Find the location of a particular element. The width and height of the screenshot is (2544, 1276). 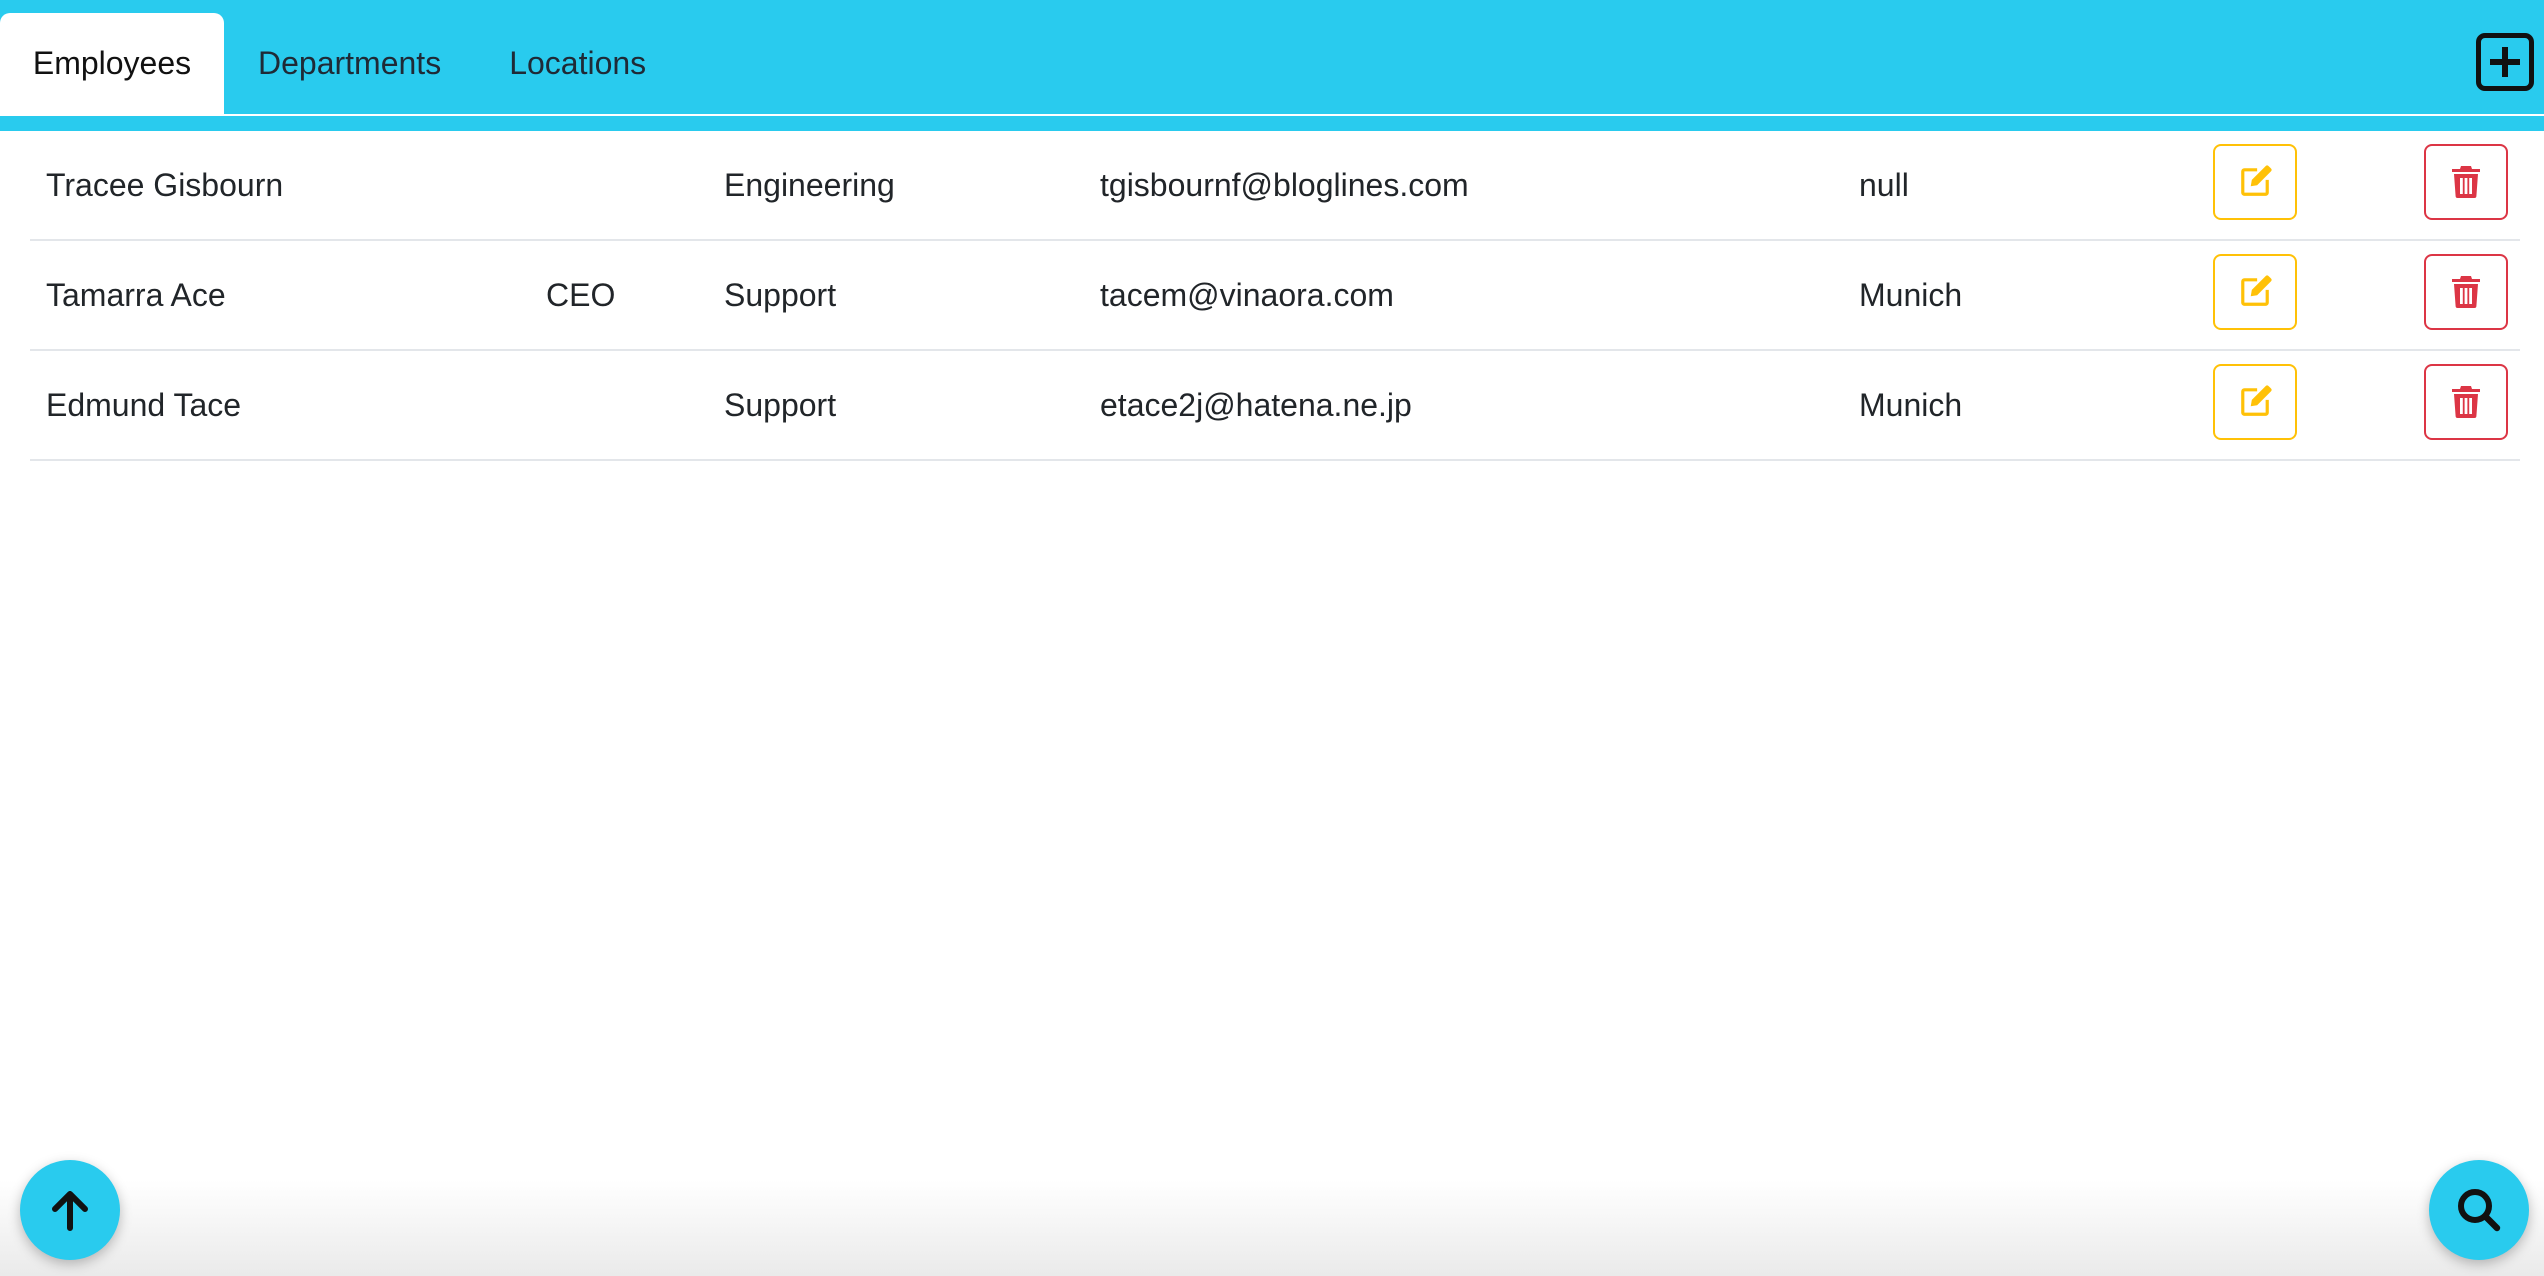

employee-name: Tamarra Ace is located at coordinates (136, 294).